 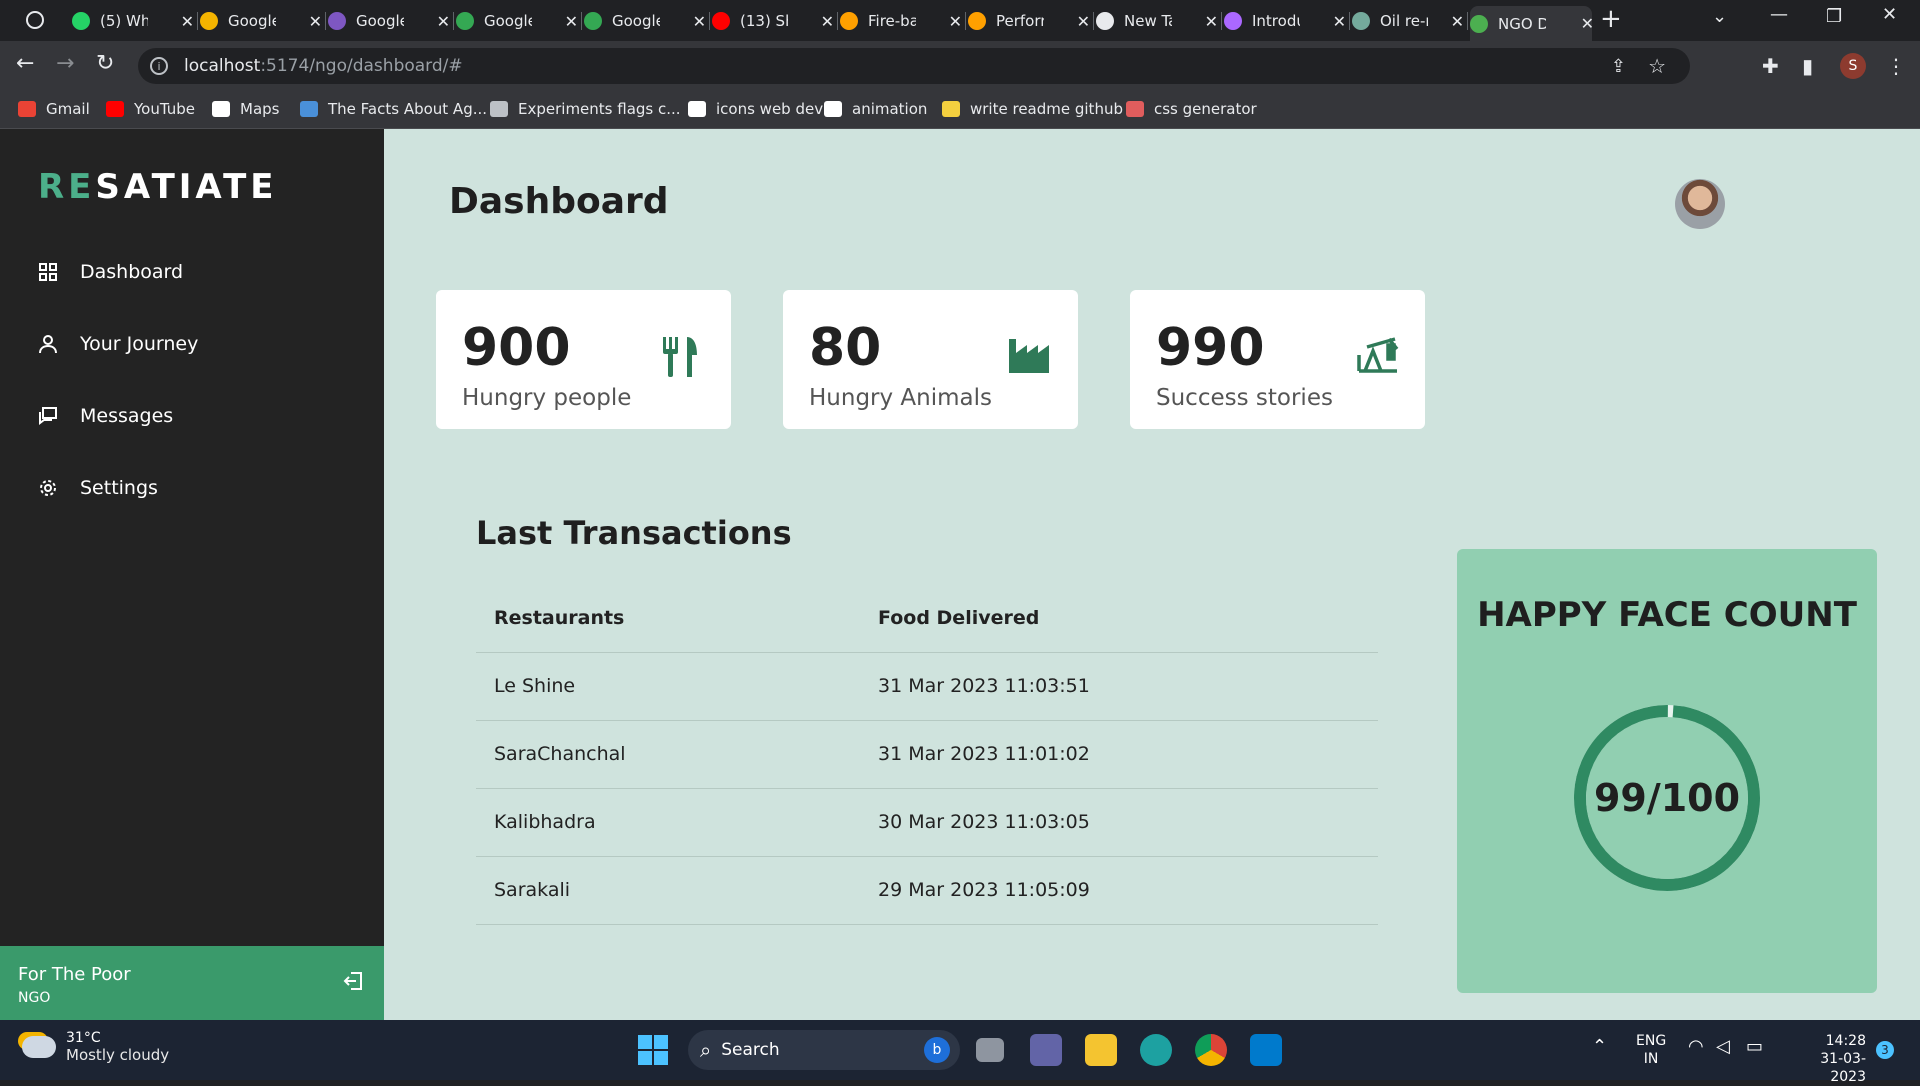 I want to click on bookmark-item: YouTube, so click(x=150, y=109).